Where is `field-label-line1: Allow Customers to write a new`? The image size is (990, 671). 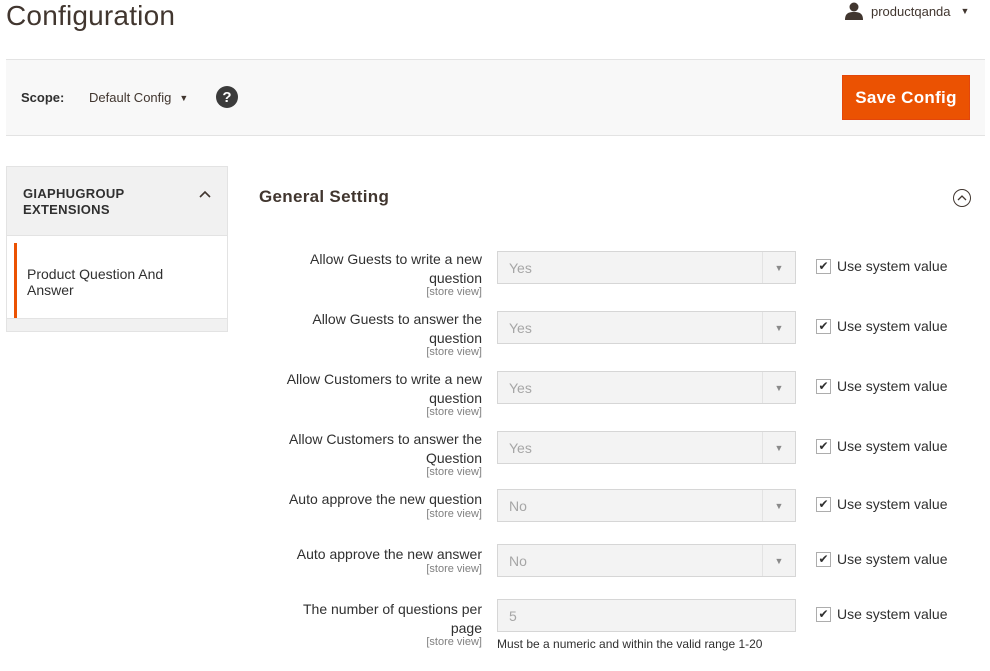 field-label-line1: Allow Customers to write a new is located at coordinates (384, 379).